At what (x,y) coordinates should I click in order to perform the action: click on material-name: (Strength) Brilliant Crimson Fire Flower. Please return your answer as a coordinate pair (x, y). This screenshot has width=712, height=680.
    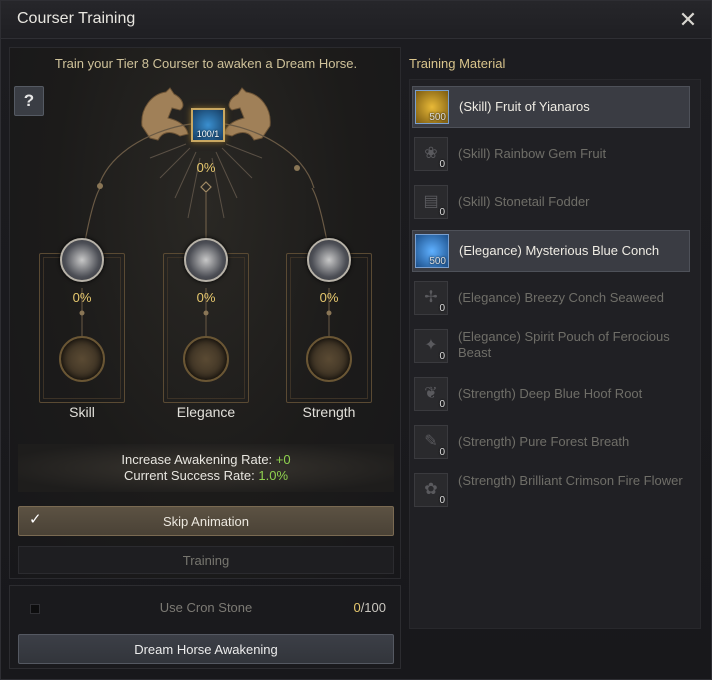
    Looking at the image, I should click on (570, 480).